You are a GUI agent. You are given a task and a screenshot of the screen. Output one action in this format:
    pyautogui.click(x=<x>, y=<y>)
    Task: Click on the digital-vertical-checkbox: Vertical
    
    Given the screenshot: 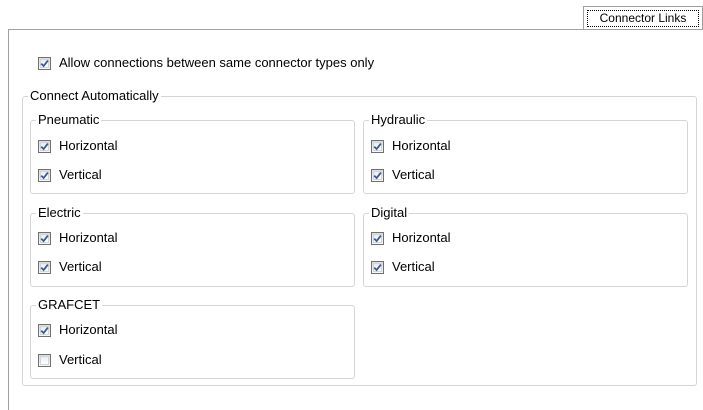 What is the action you would take?
    pyautogui.click(x=403, y=267)
    